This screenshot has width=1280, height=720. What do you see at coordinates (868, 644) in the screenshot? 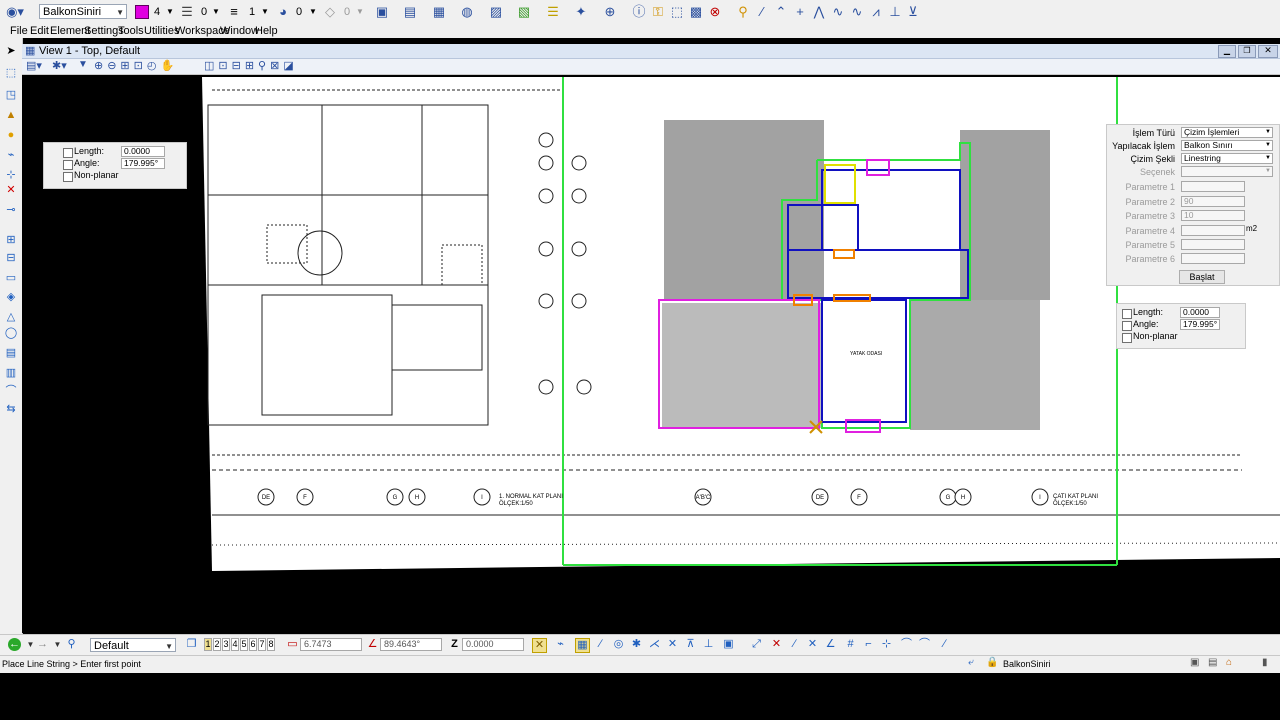
I see `corner-icon: ⌐` at bounding box center [868, 644].